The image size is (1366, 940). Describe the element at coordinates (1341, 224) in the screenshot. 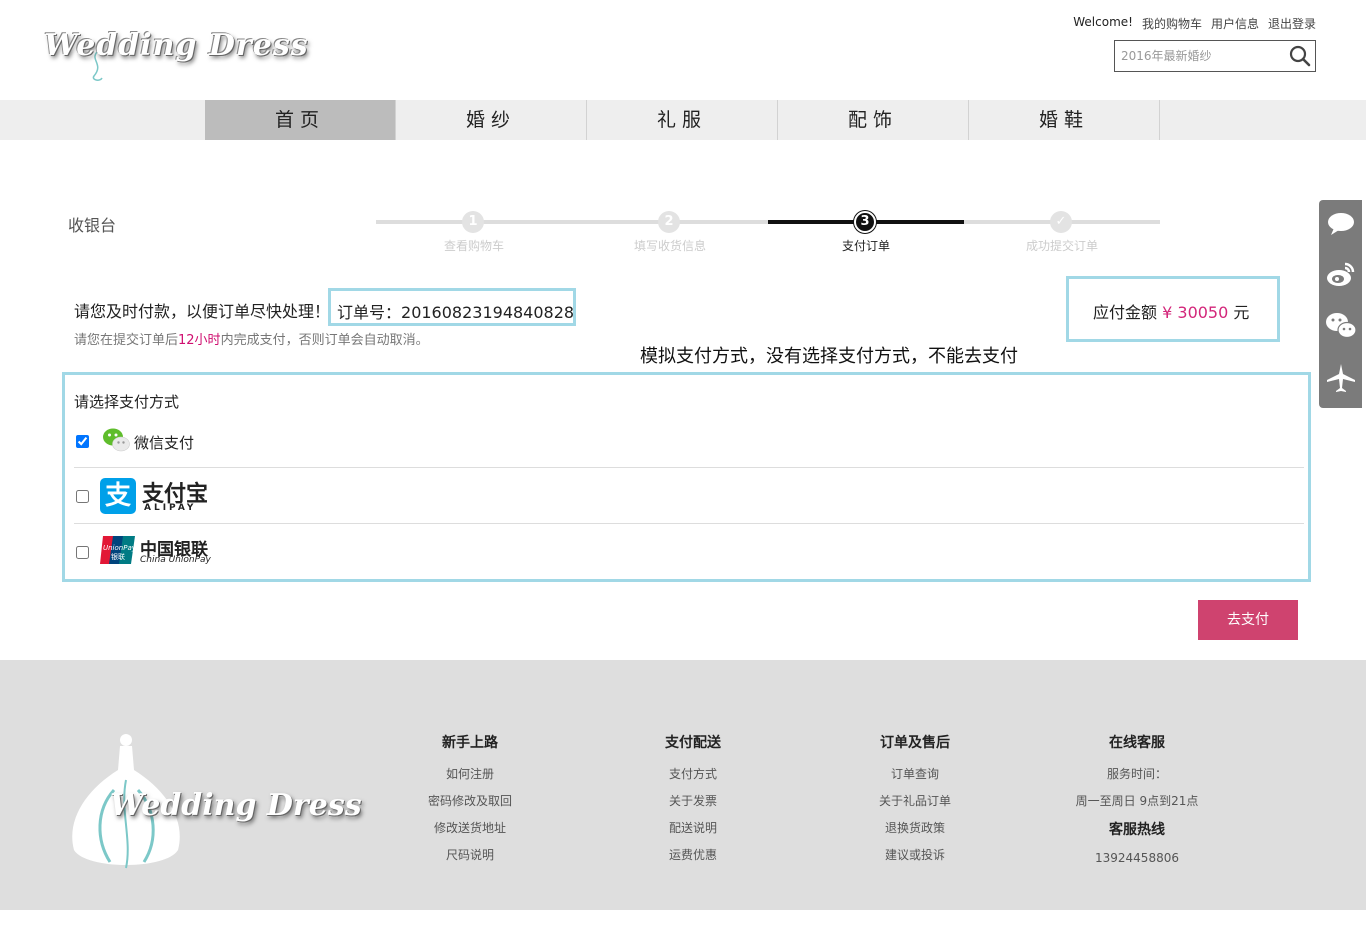

I see `chat-bubble-icon` at that location.